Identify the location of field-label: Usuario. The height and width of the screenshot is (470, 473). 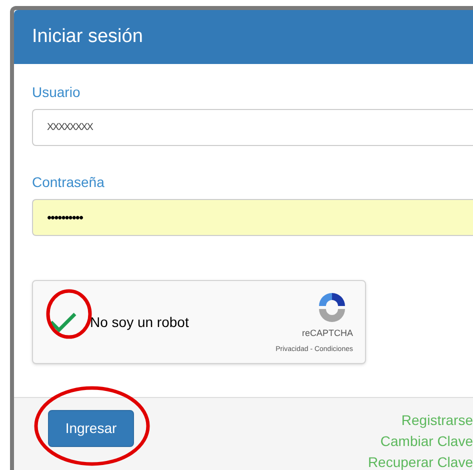
(57, 92).